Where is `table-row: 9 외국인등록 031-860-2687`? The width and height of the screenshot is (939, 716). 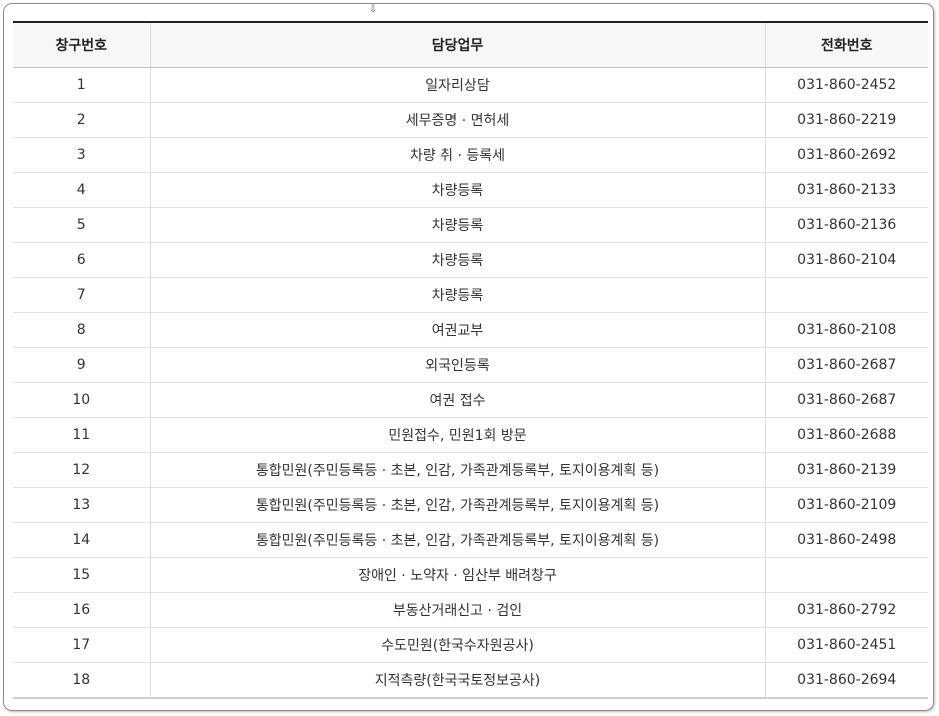 table-row: 9 외국인등록 031-860-2687 is located at coordinates (470, 365).